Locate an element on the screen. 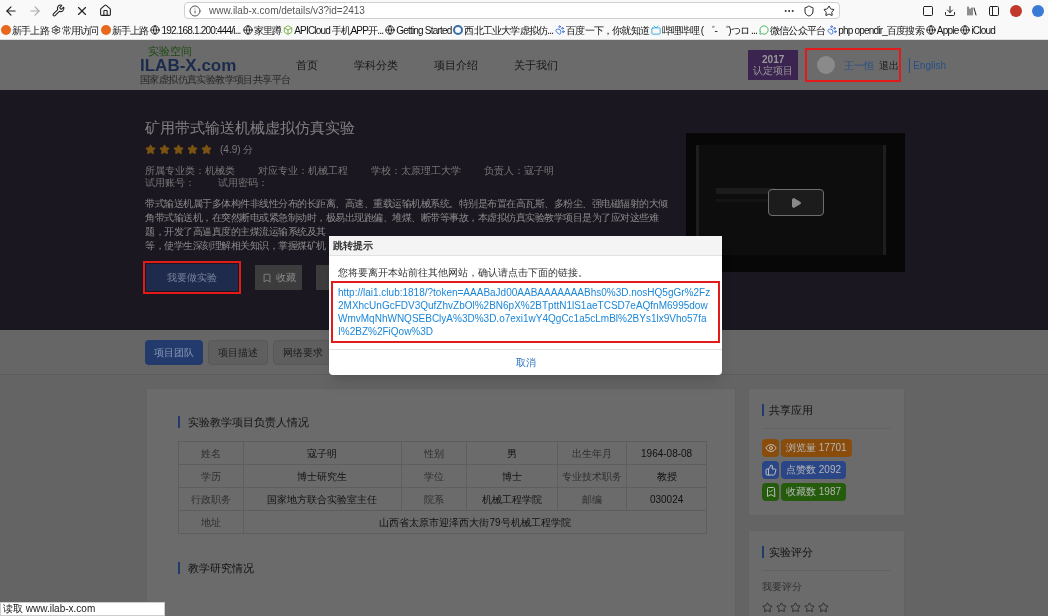 This screenshot has width=1048, height=616. info-icon is located at coordinates (195, 10).